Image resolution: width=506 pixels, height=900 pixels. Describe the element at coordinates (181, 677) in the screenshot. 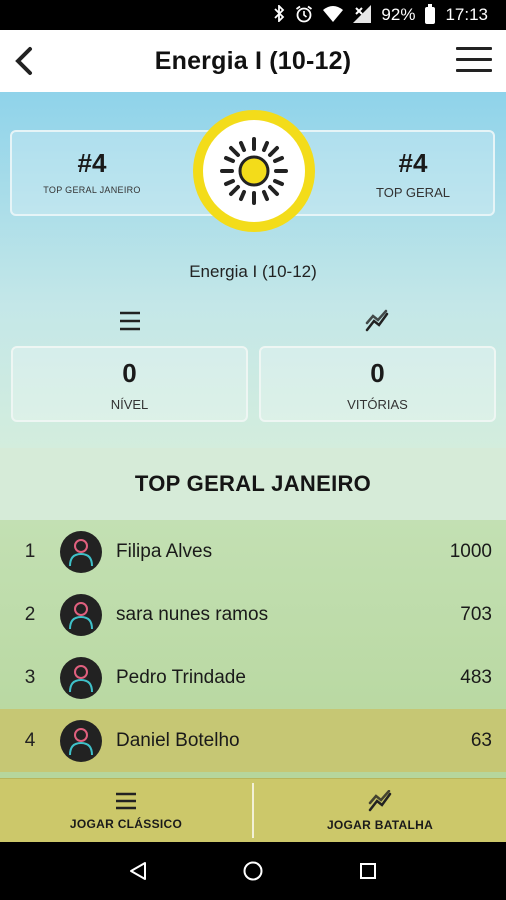

I see `row-name: Pedro Trindade` at that location.